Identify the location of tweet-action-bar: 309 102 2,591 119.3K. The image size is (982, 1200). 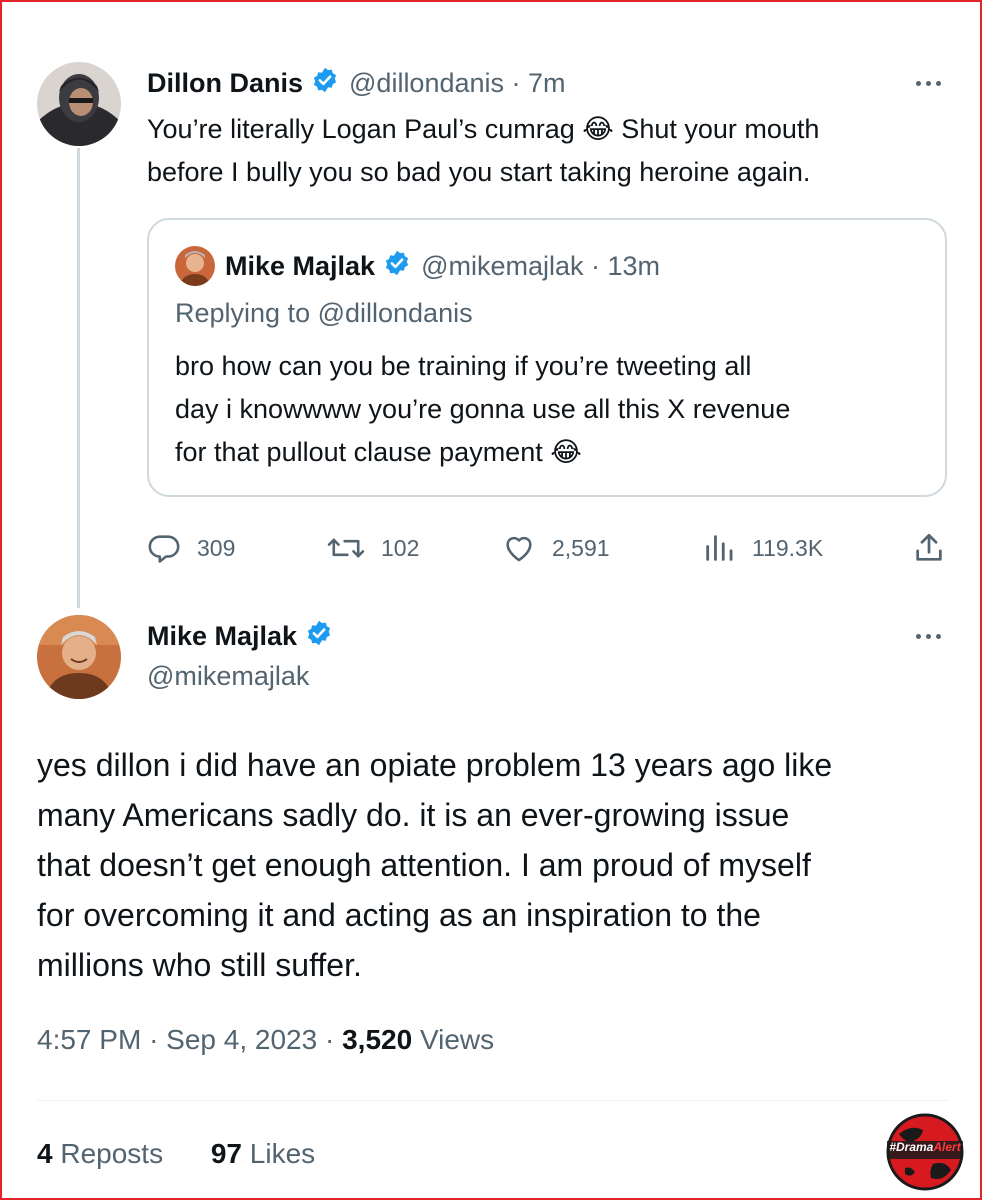
(549, 548).